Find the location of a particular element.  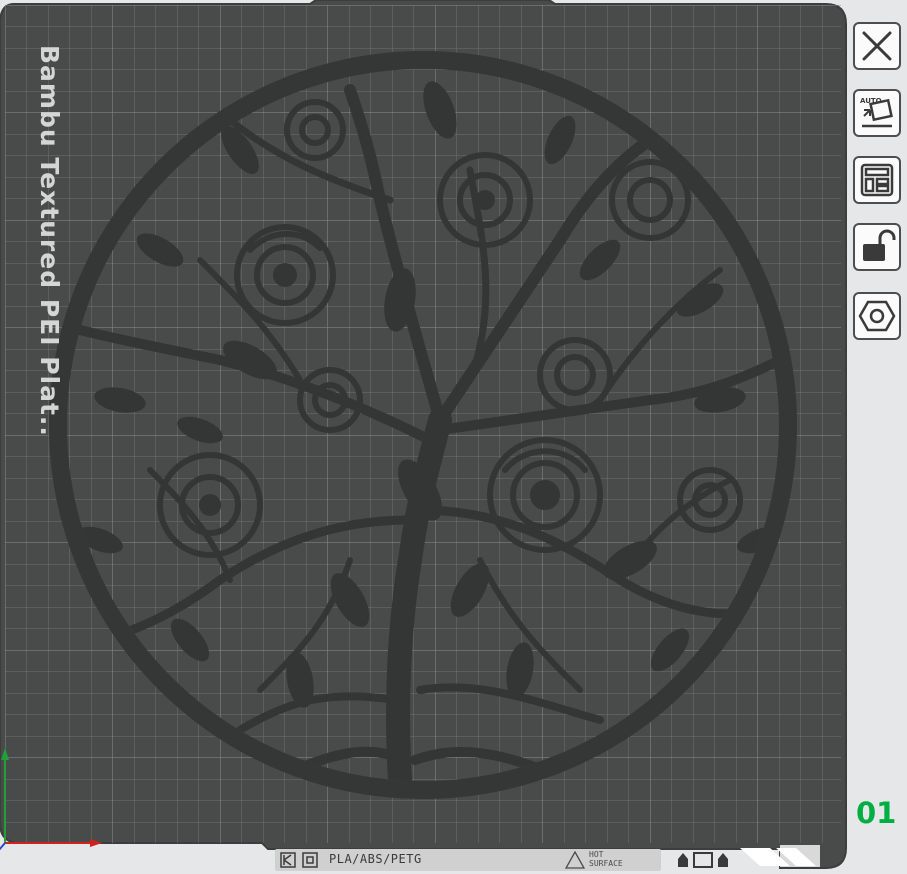

arrange-icon is located at coordinates (877, 180).